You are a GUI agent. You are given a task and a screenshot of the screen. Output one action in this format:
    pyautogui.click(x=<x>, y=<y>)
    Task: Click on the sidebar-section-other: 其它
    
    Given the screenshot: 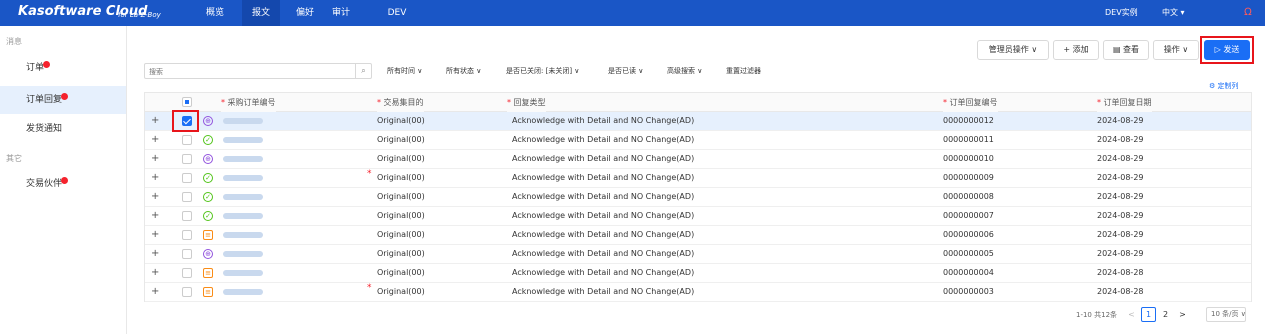 What is the action you would take?
    pyautogui.click(x=14, y=158)
    